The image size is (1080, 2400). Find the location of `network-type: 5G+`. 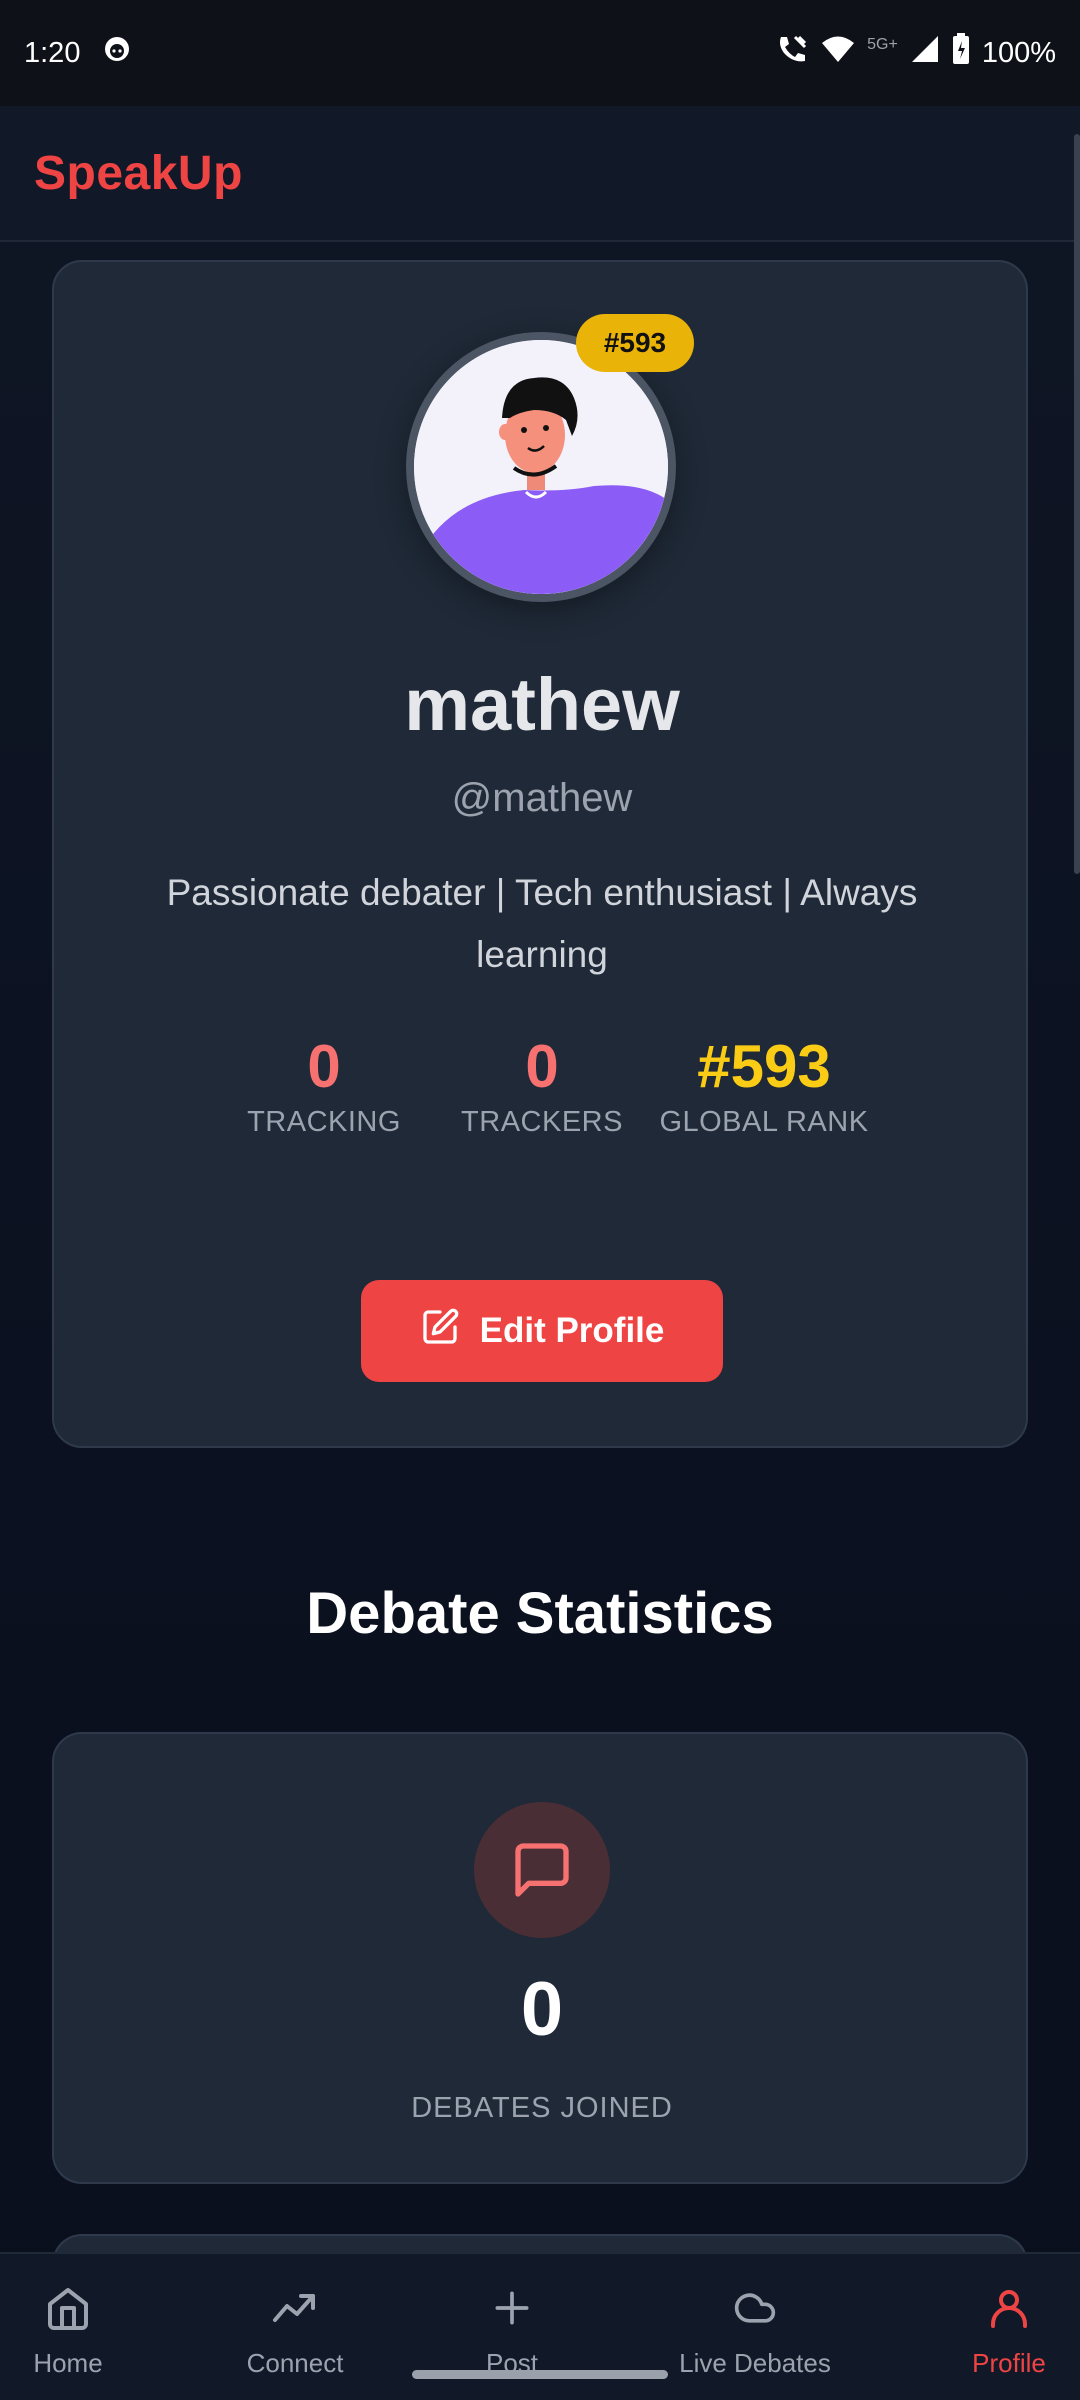

network-type: 5G+ is located at coordinates (882, 44).